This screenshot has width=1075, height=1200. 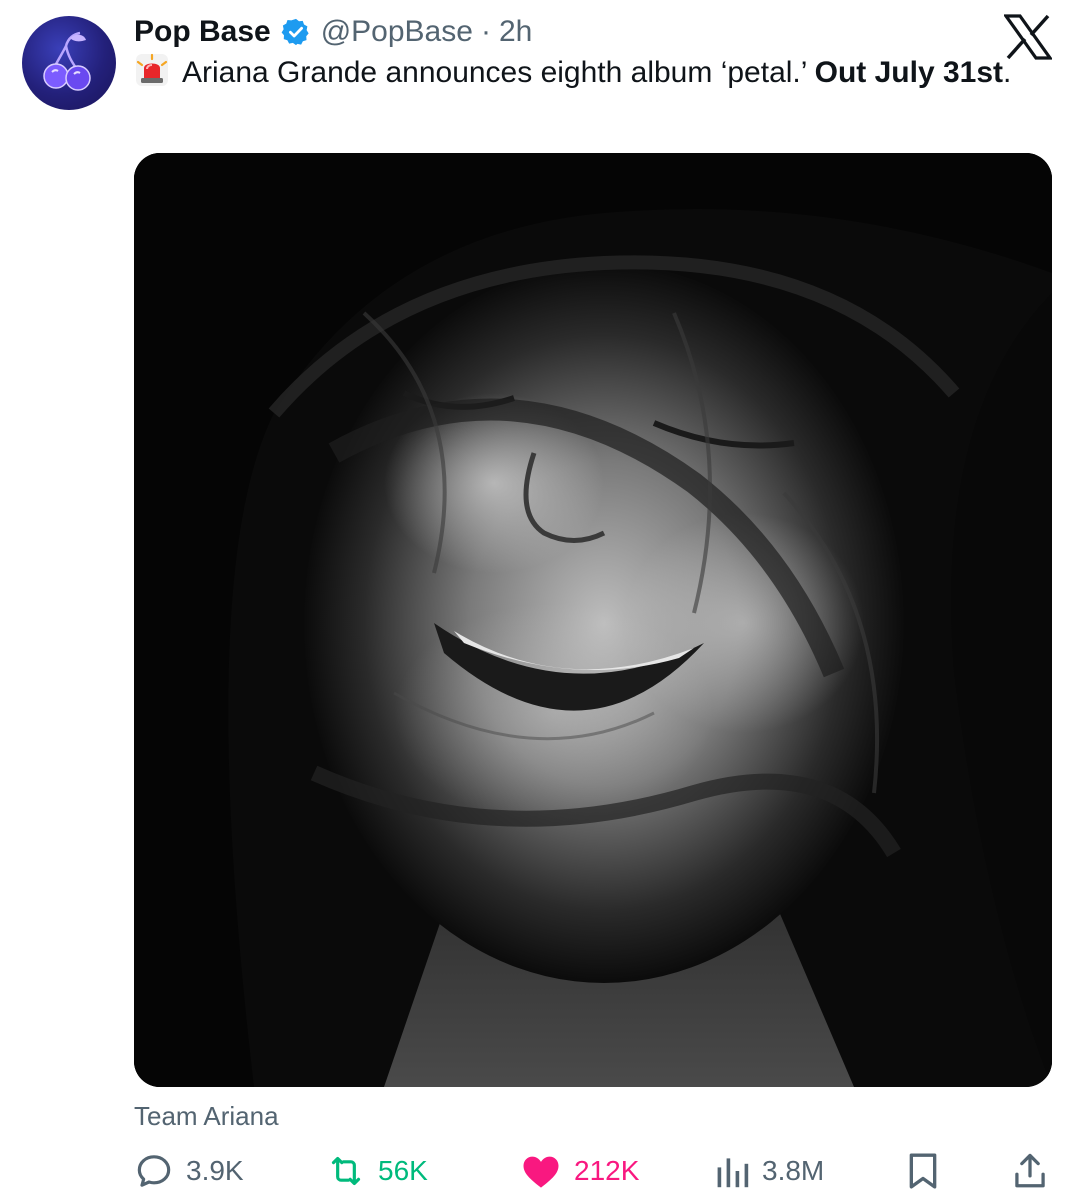 What do you see at coordinates (515, 32) in the screenshot?
I see `timestamp: 2h` at bounding box center [515, 32].